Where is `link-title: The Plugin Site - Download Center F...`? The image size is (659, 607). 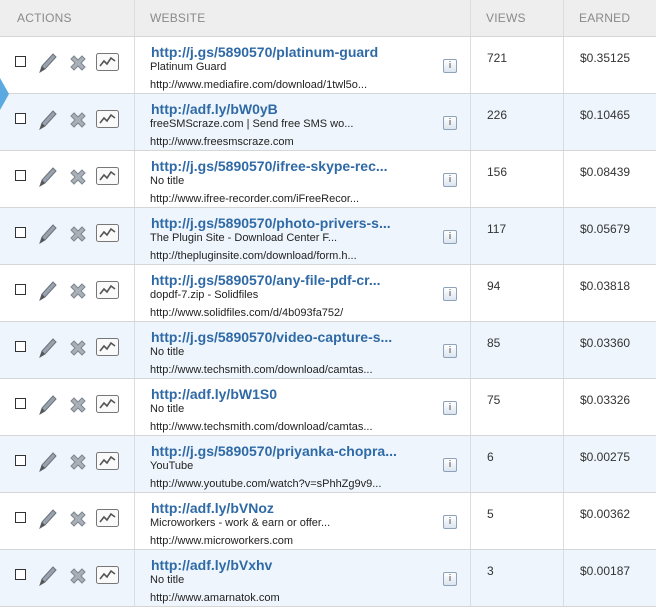
link-title: The Plugin Site - Download Center F... is located at coordinates (244, 238).